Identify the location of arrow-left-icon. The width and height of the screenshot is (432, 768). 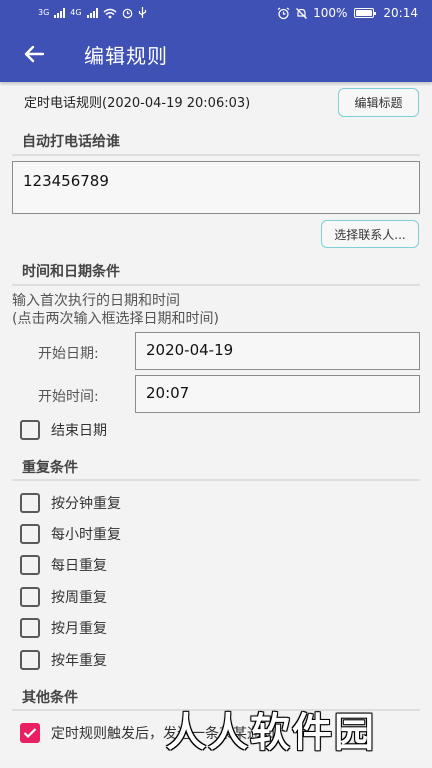
(34, 54).